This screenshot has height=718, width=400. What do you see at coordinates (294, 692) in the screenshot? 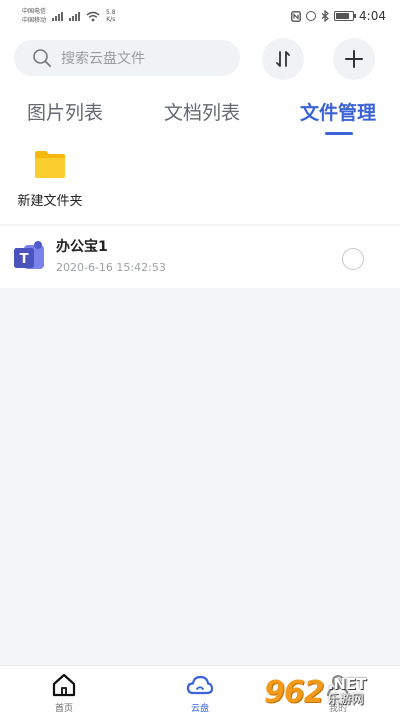
I see `watermark-logo: 962` at bounding box center [294, 692].